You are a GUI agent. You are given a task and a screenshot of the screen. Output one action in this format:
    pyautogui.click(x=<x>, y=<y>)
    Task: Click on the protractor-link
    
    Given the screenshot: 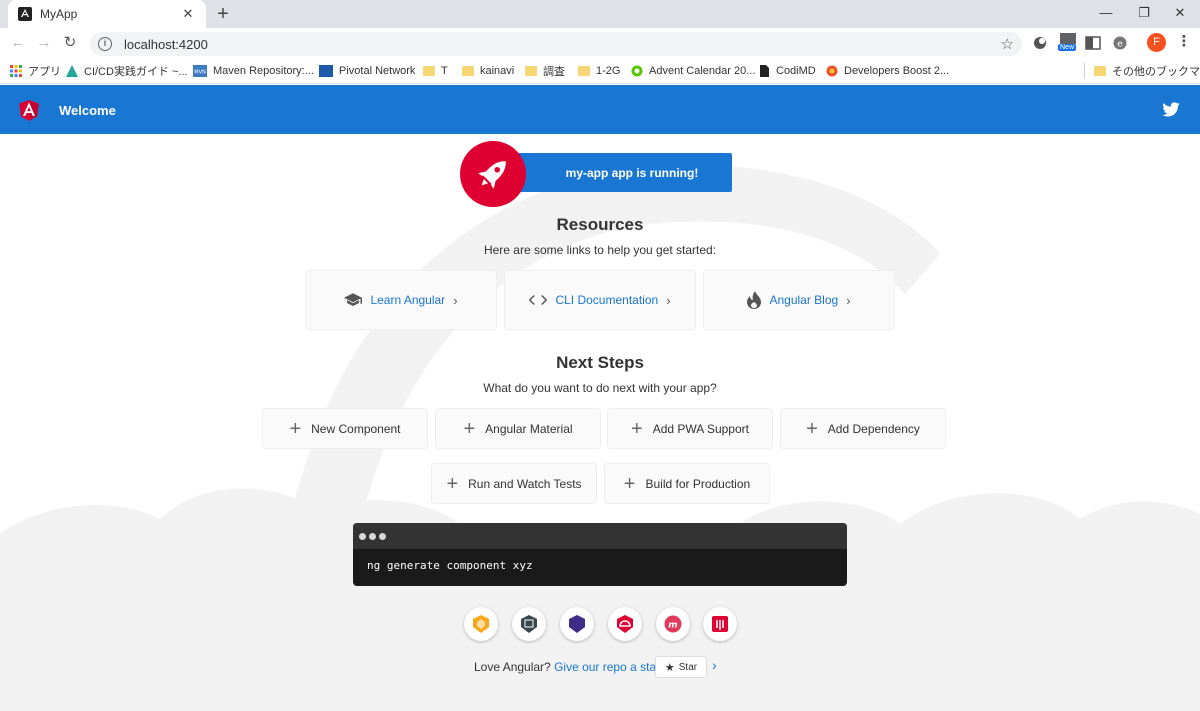 What is the action you would take?
    pyautogui.click(x=625, y=624)
    